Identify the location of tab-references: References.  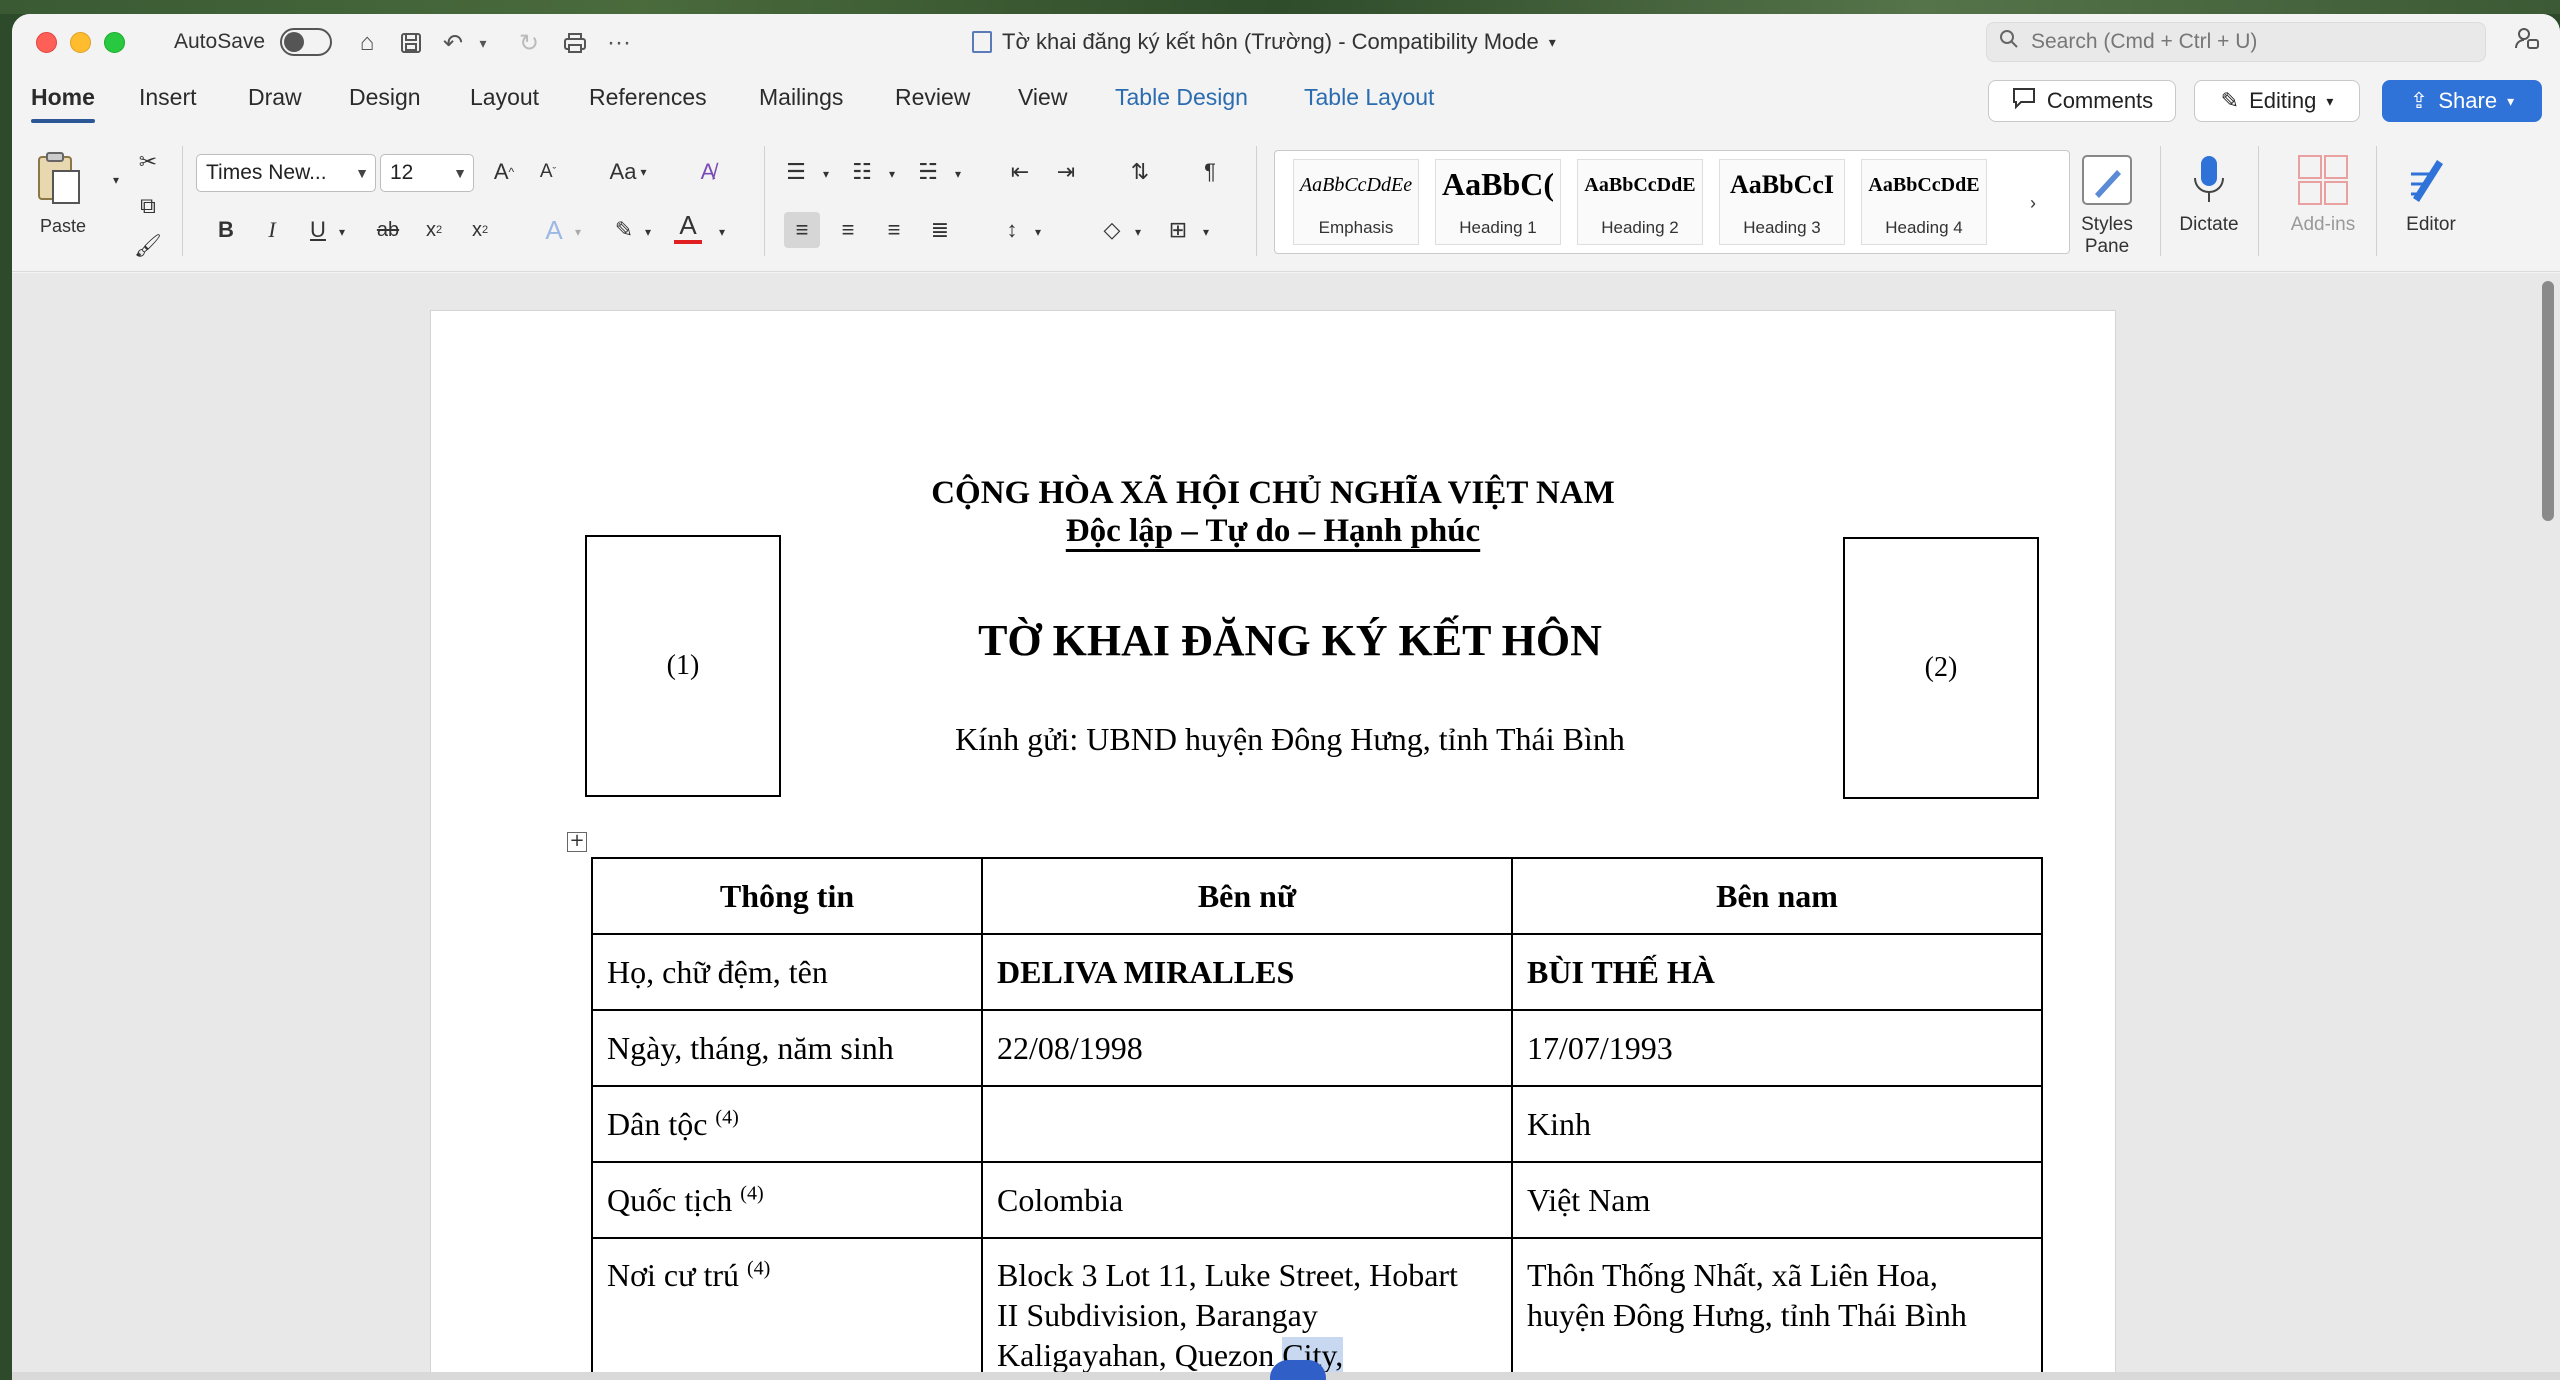
(648, 97).